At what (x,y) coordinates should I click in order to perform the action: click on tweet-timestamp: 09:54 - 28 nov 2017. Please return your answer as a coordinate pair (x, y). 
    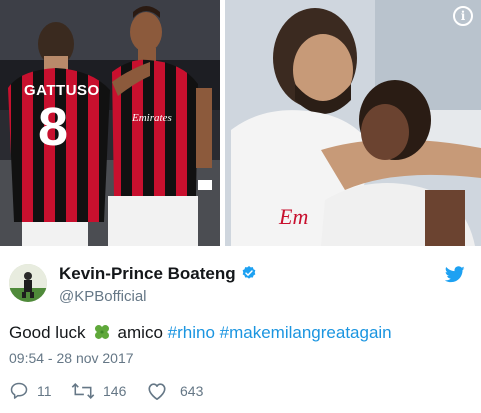
    Looking at the image, I should click on (71, 358).